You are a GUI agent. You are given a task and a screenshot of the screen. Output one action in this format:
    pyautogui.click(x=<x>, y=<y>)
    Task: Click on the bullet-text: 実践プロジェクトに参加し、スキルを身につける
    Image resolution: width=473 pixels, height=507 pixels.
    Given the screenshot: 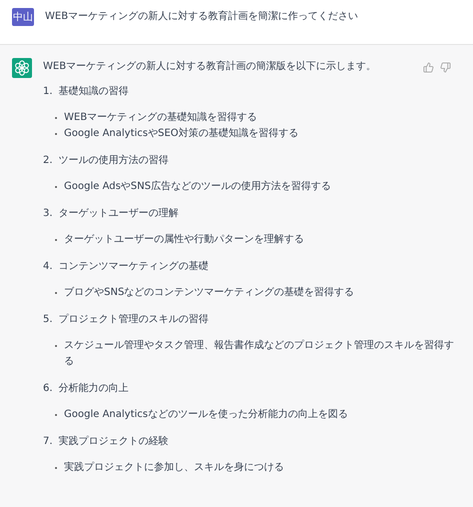 What is the action you would take?
    pyautogui.click(x=174, y=467)
    